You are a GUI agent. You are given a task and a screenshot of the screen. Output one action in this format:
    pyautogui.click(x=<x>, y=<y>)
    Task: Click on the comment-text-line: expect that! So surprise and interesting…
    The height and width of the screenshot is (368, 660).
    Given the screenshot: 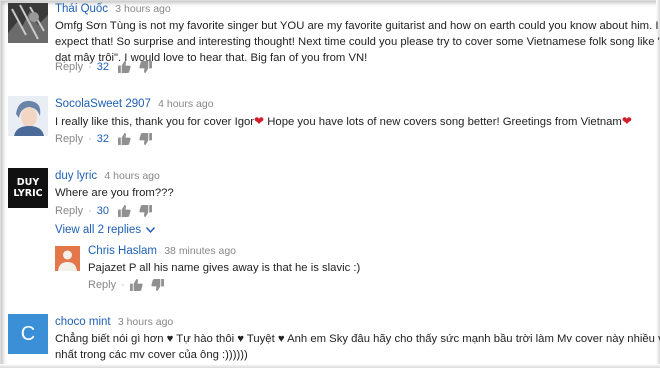 What is the action you would take?
    pyautogui.click(x=357, y=42)
    